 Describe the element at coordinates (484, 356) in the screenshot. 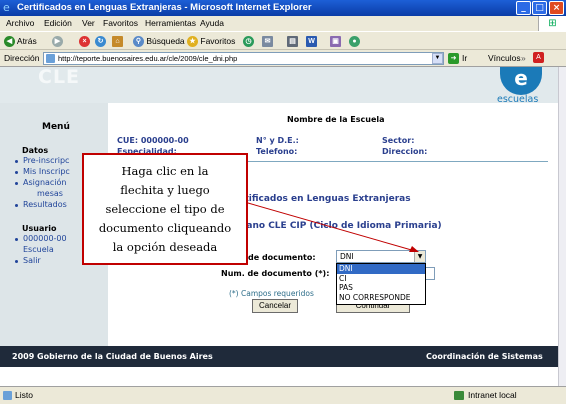

I see `footer-credit: Coordinación de Sistemas` at that location.